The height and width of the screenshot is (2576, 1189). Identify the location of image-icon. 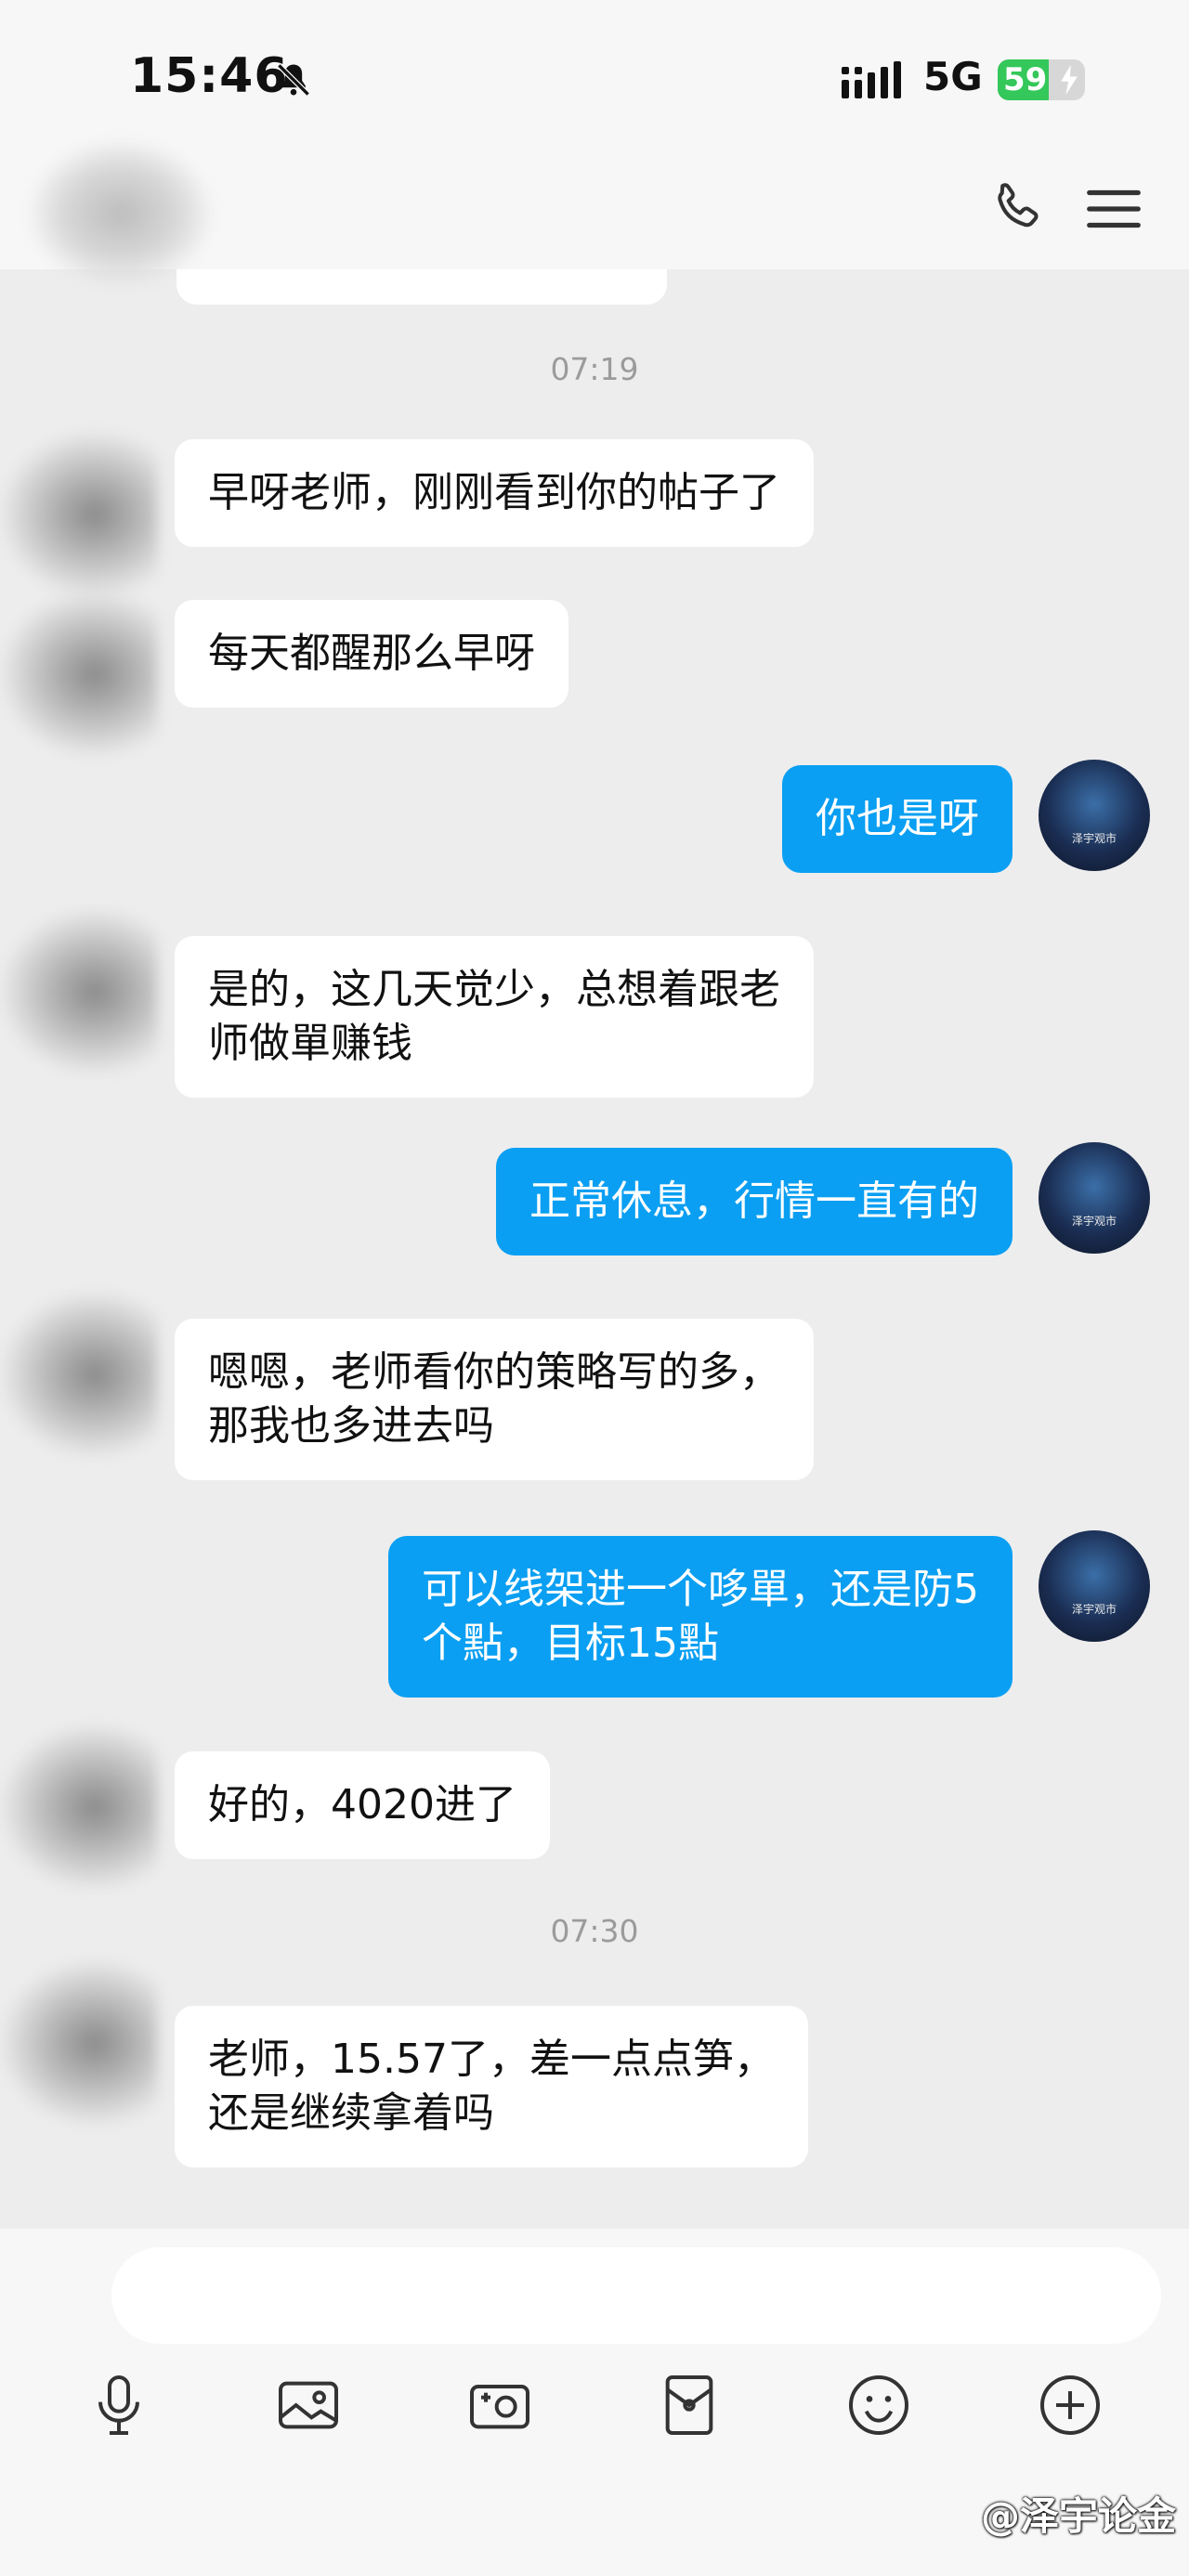
(308, 2405).